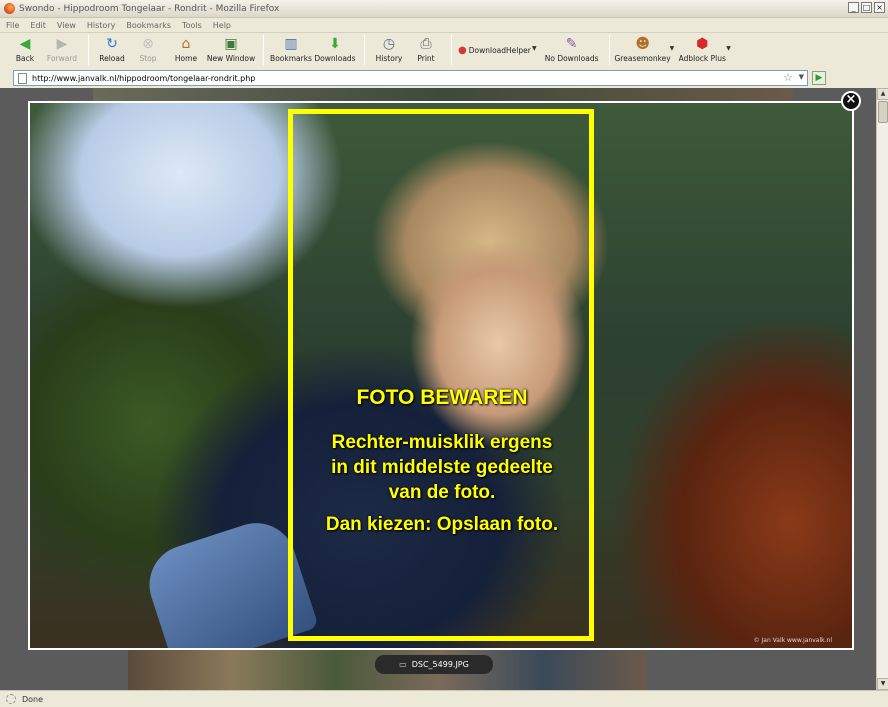 The height and width of the screenshot is (707, 888). What do you see at coordinates (12, 25) in the screenshot?
I see `menu-file: File` at bounding box center [12, 25].